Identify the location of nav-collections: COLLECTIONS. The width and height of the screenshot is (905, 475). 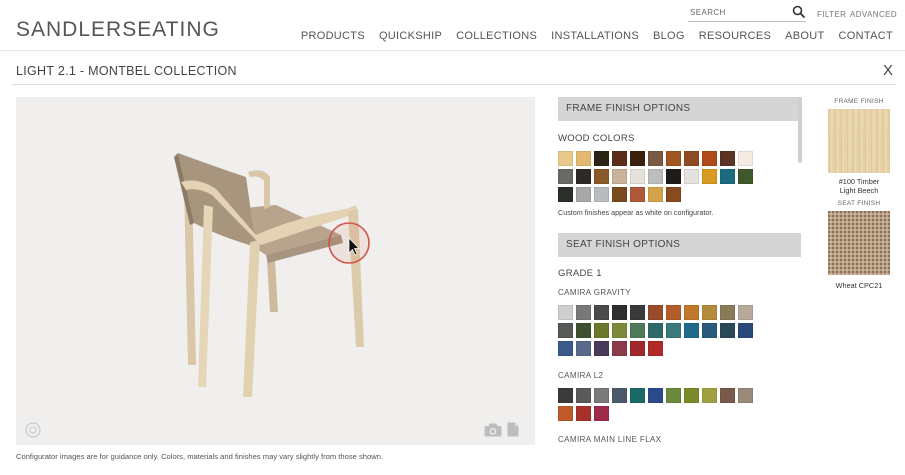
(496, 36).